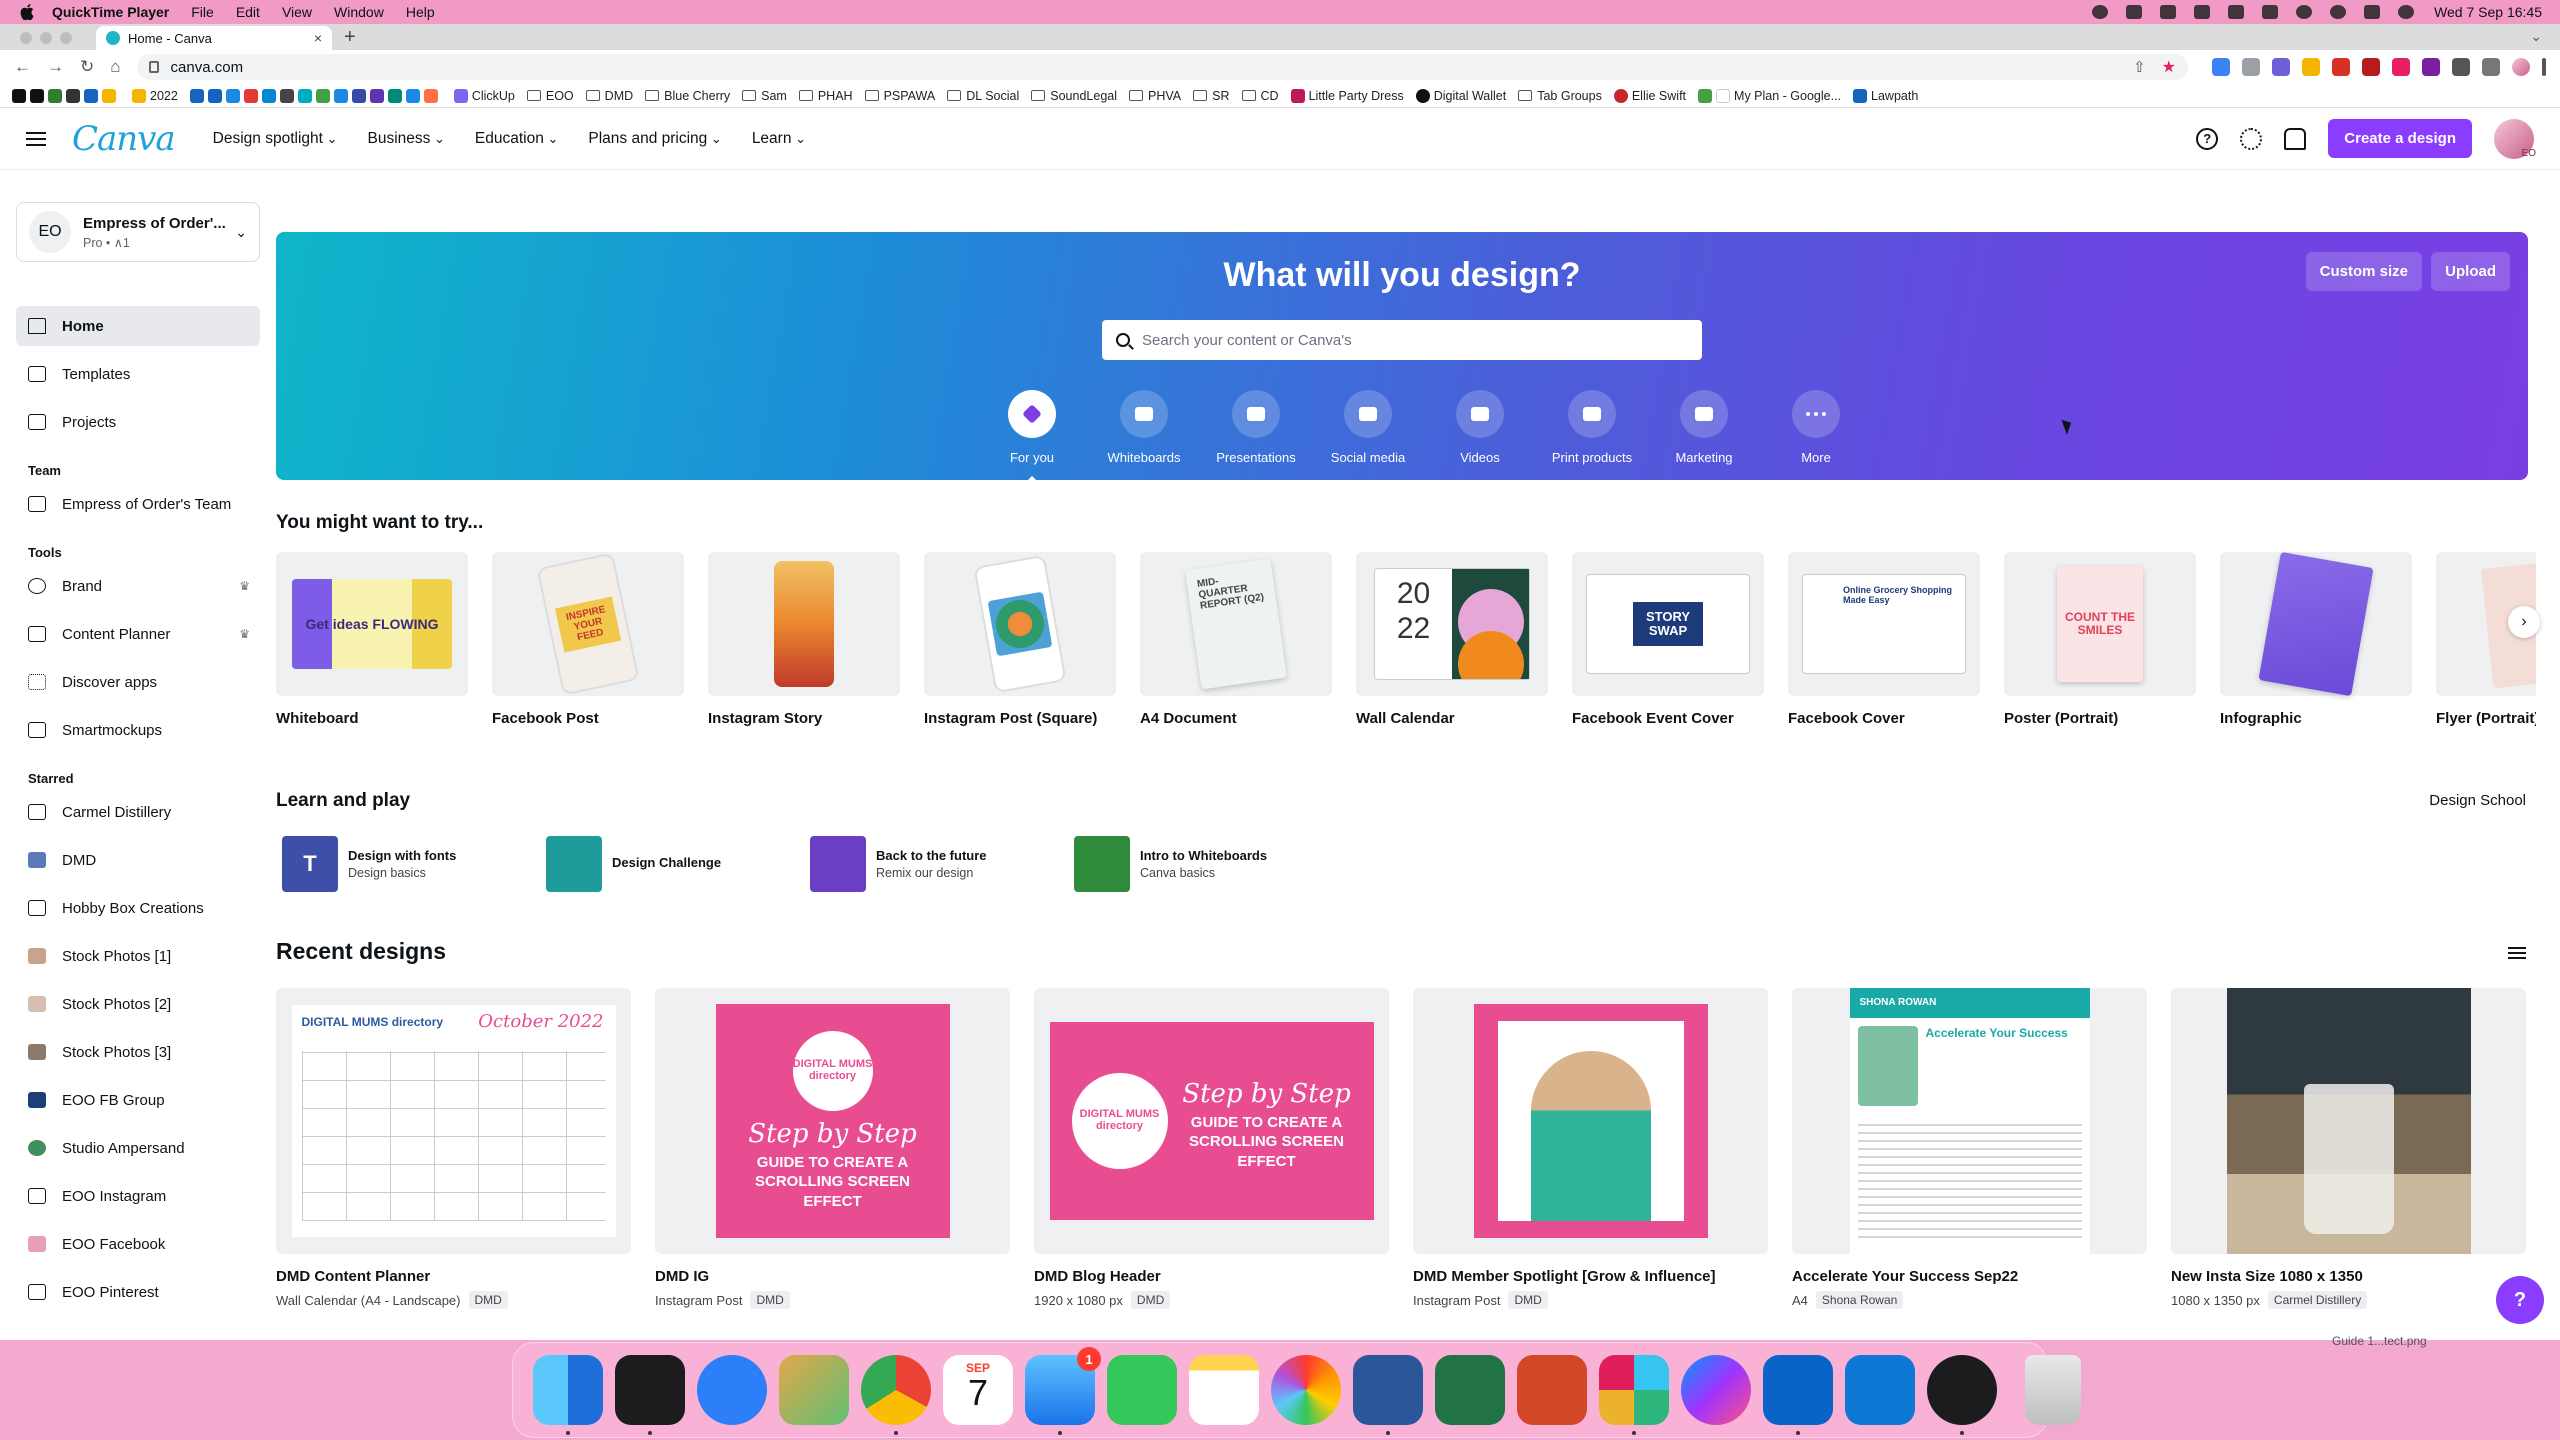  Describe the element at coordinates (2341, 67) in the screenshot. I see `extension-5-icon` at that location.